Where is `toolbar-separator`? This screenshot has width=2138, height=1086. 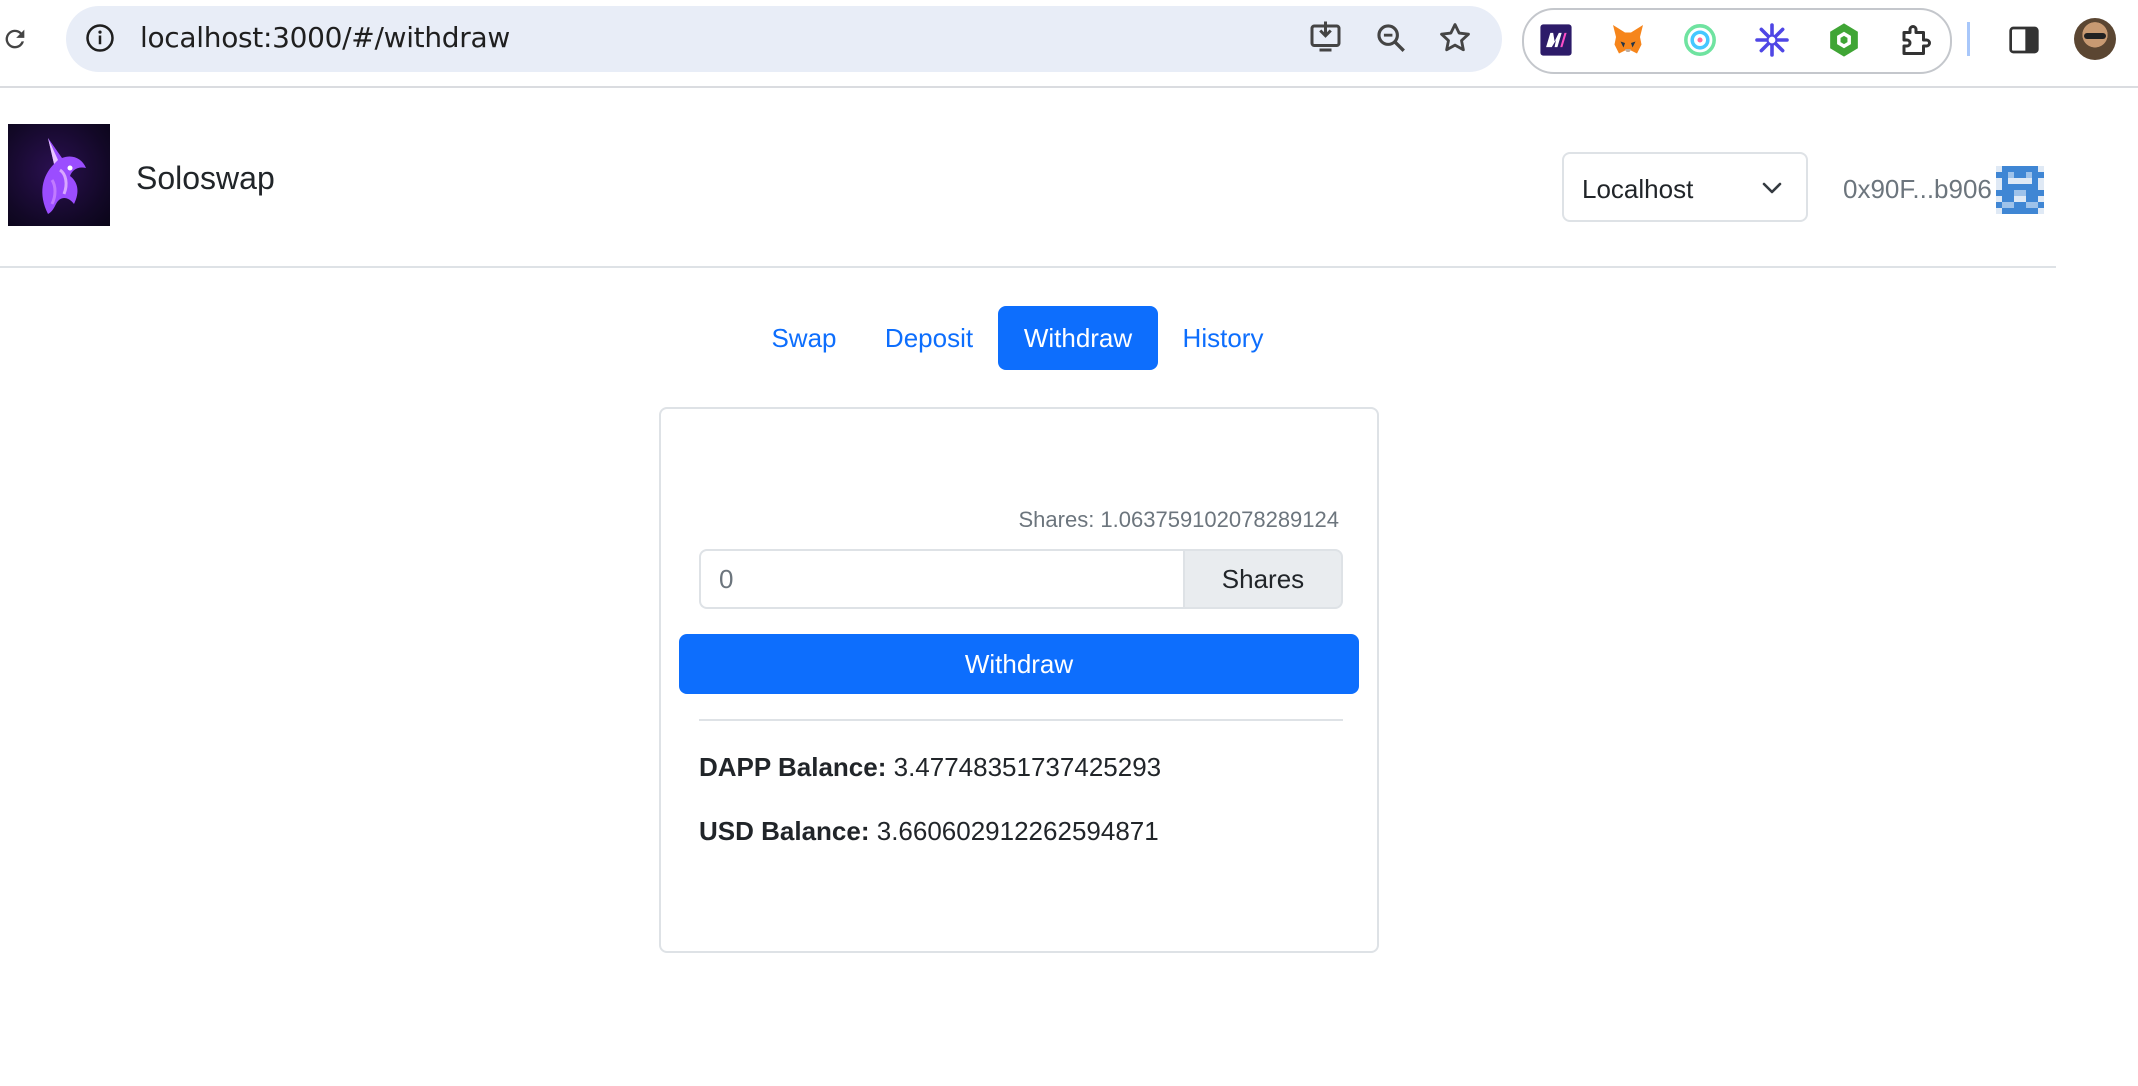 toolbar-separator is located at coordinates (1968, 39).